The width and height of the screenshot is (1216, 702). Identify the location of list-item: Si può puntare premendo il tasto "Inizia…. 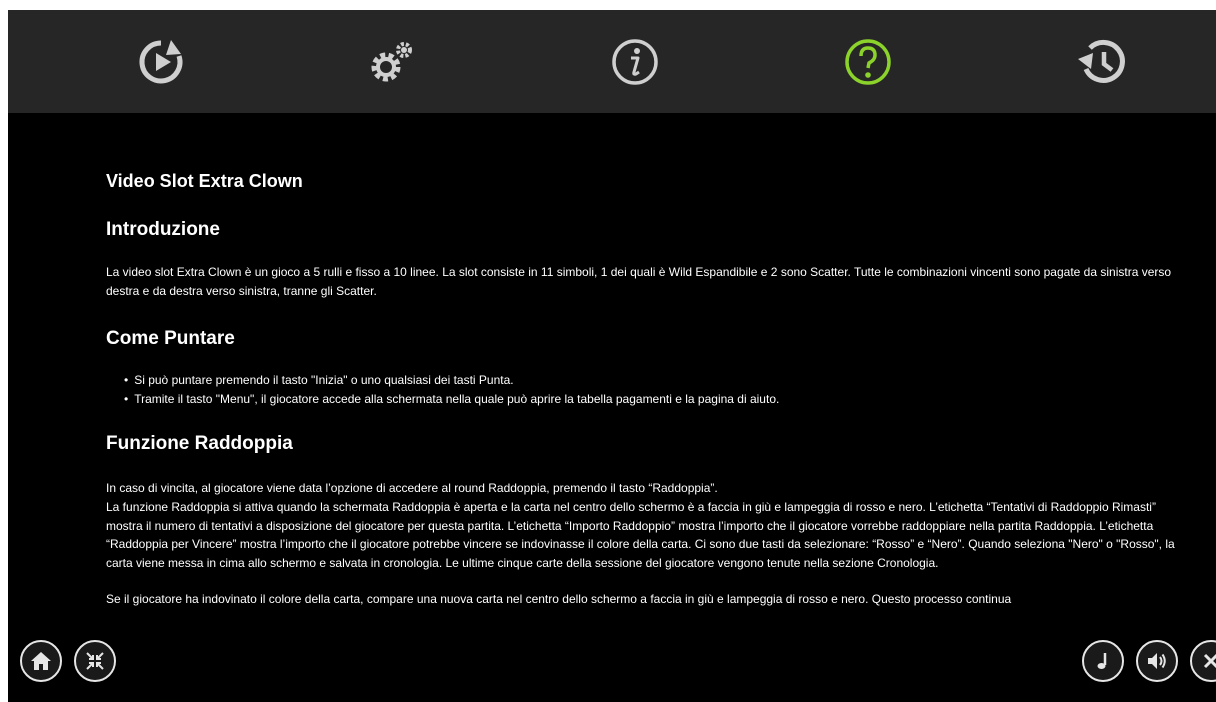
(456, 380).